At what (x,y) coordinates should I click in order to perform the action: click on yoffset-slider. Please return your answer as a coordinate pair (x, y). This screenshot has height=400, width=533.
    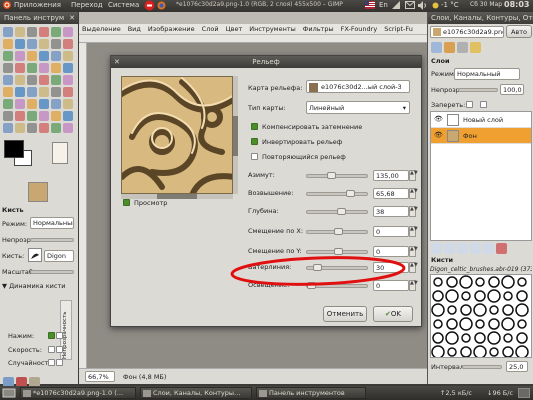
    Looking at the image, I should click on (337, 251).